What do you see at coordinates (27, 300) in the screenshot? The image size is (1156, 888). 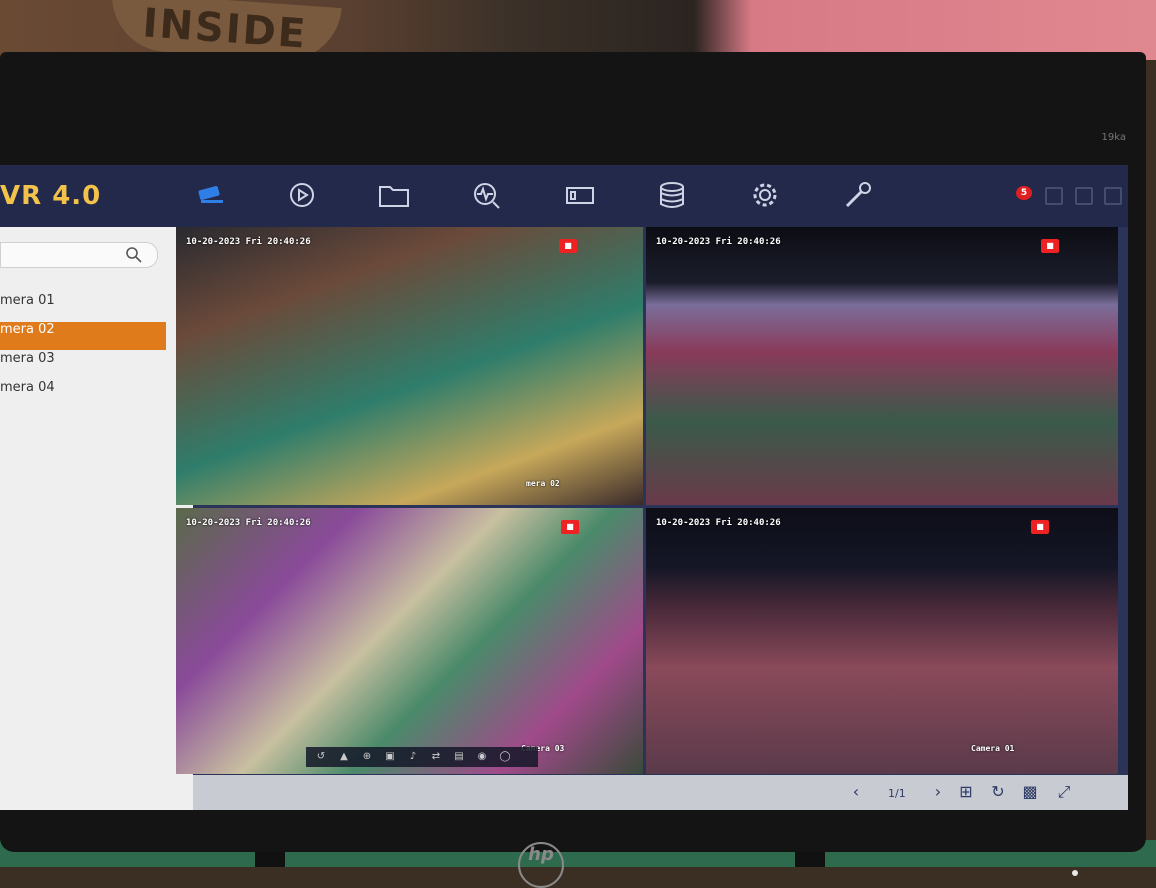 I see `camera-list-label: amera 01` at bounding box center [27, 300].